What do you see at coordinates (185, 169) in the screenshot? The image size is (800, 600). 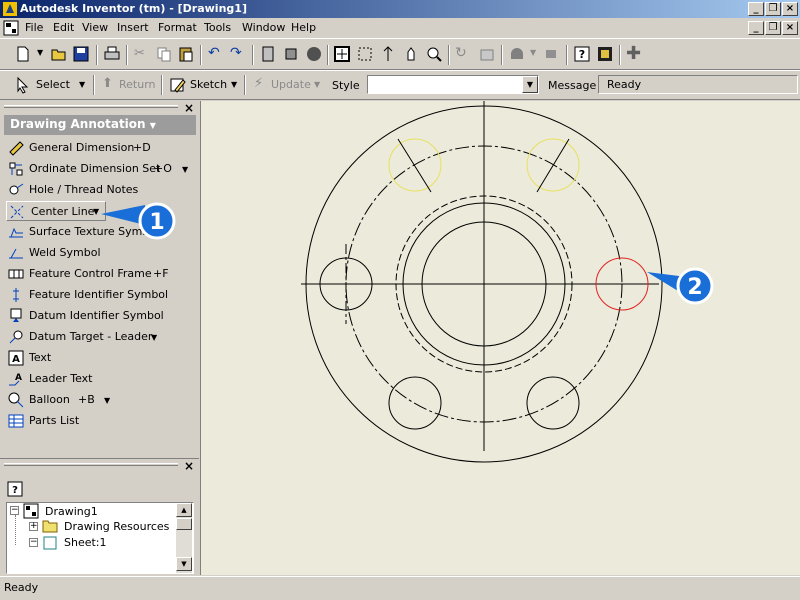 I see `ordinate-dropdown-arrow-icon: ▼` at bounding box center [185, 169].